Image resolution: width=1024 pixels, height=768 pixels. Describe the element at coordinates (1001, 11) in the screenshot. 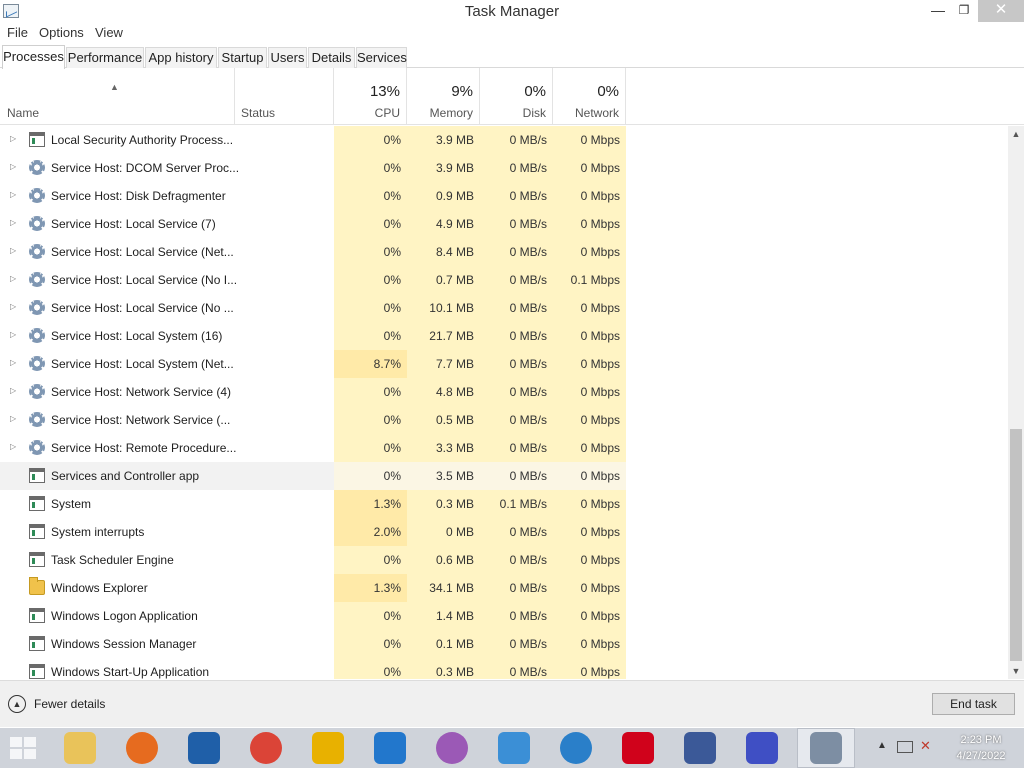

I see `close-button: ✕` at that location.